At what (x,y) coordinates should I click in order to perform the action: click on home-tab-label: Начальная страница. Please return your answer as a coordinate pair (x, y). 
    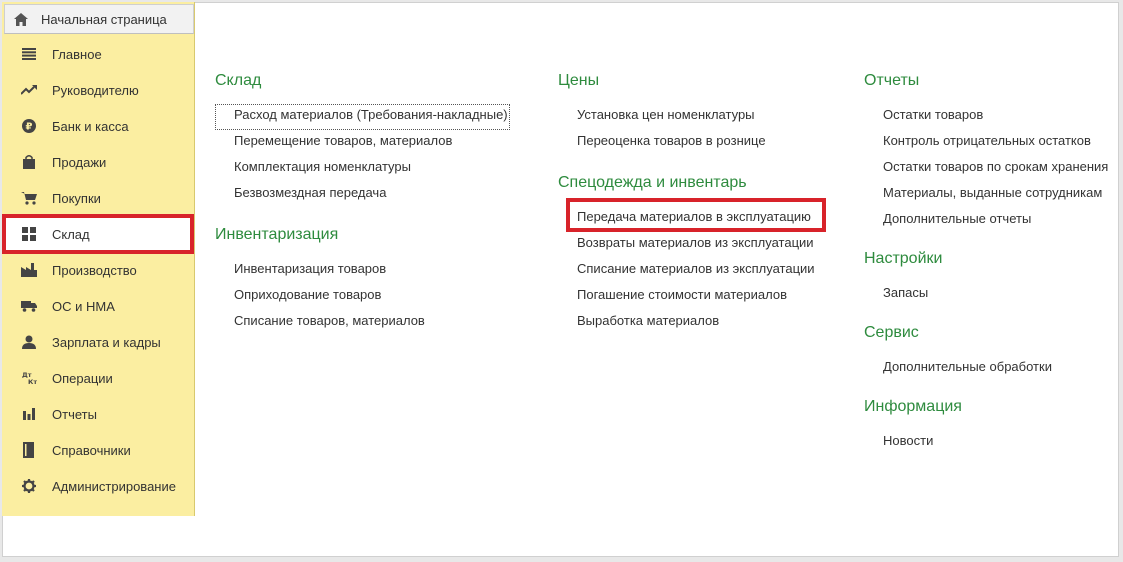
    Looking at the image, I should click on (104, 19).